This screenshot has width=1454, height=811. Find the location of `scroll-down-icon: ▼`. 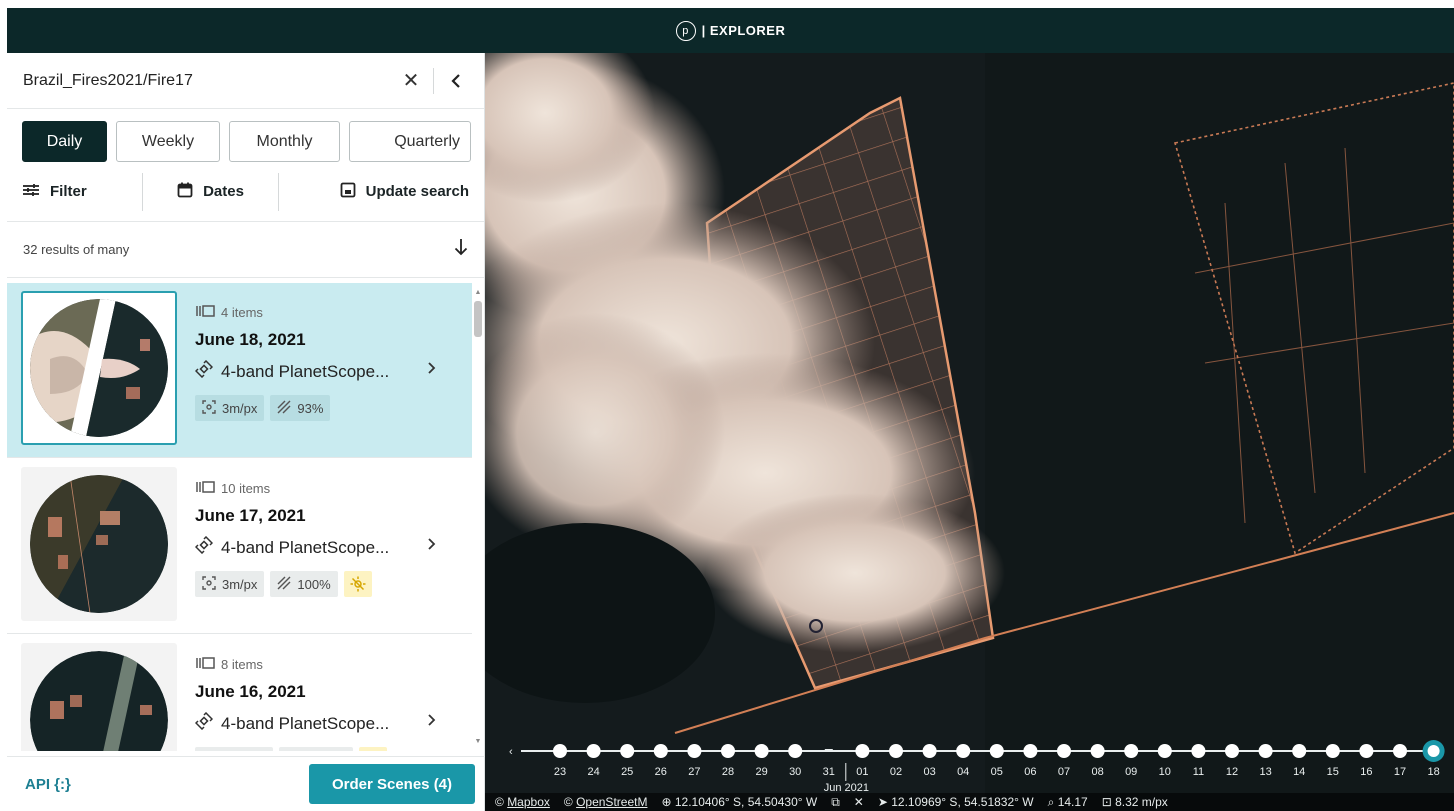

scroll-down-icon: ▼ is located at coordinates (478, 741).